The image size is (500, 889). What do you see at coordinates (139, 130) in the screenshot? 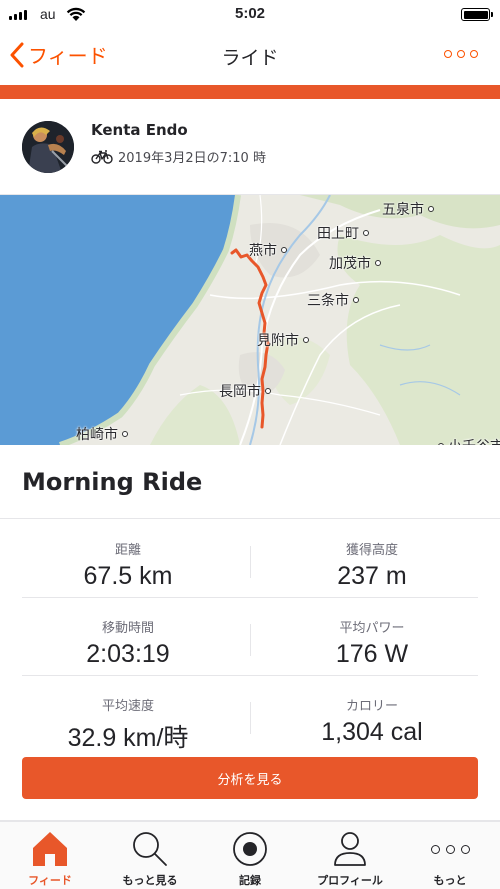
I see `athlete-name: Kenta Endo` at bounding box center [139, 130].